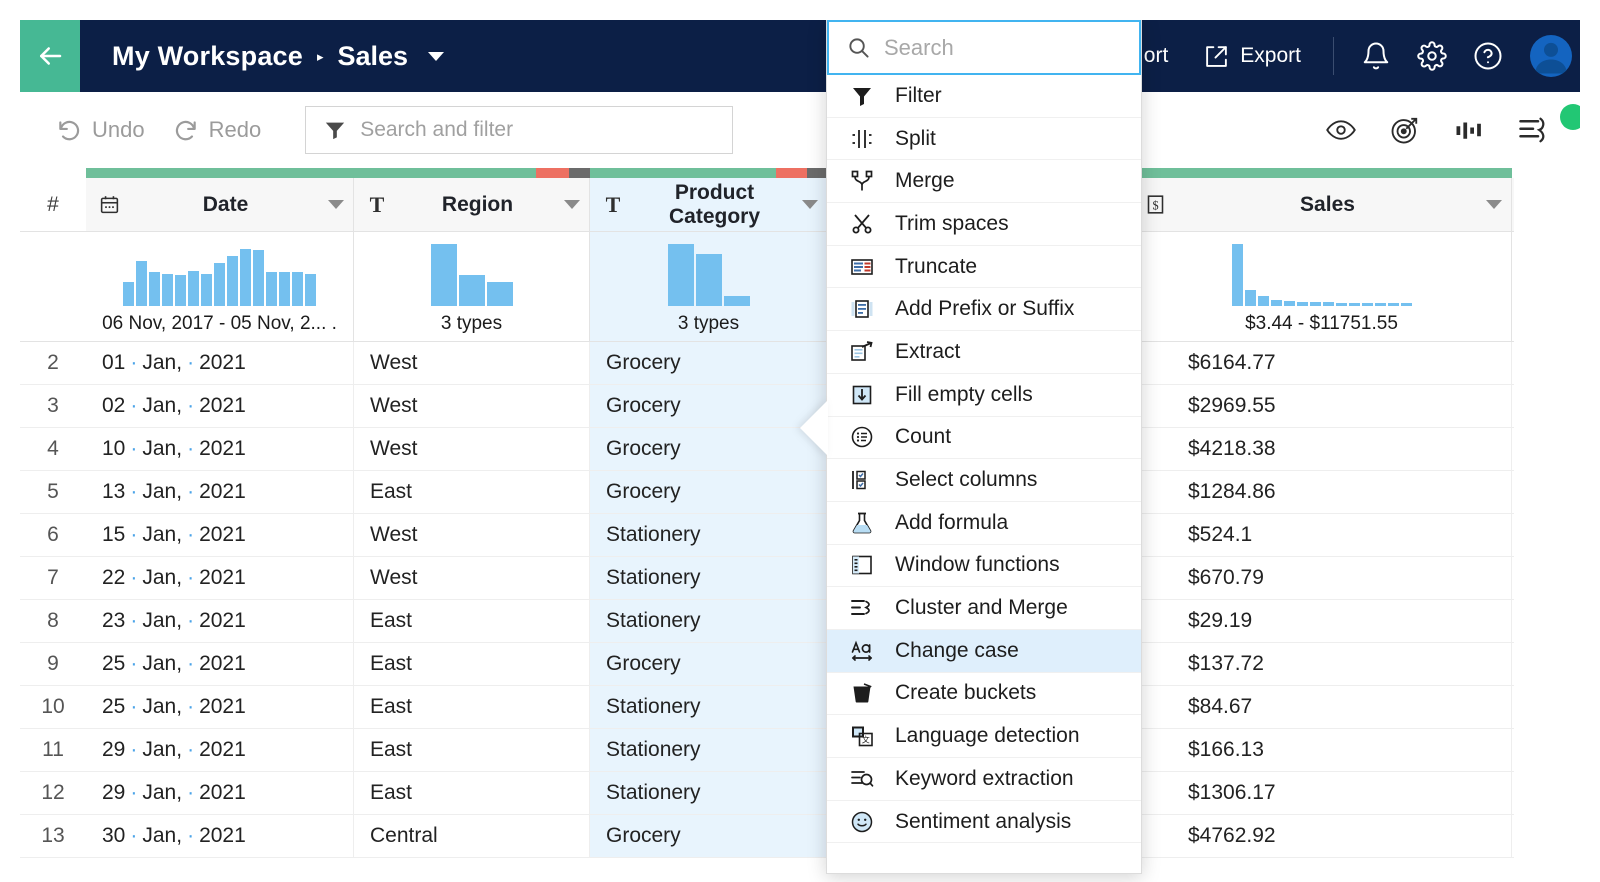 The image size is (1600, 882). I want to click on cell-sales: $6164.77, so click(1322, 363).